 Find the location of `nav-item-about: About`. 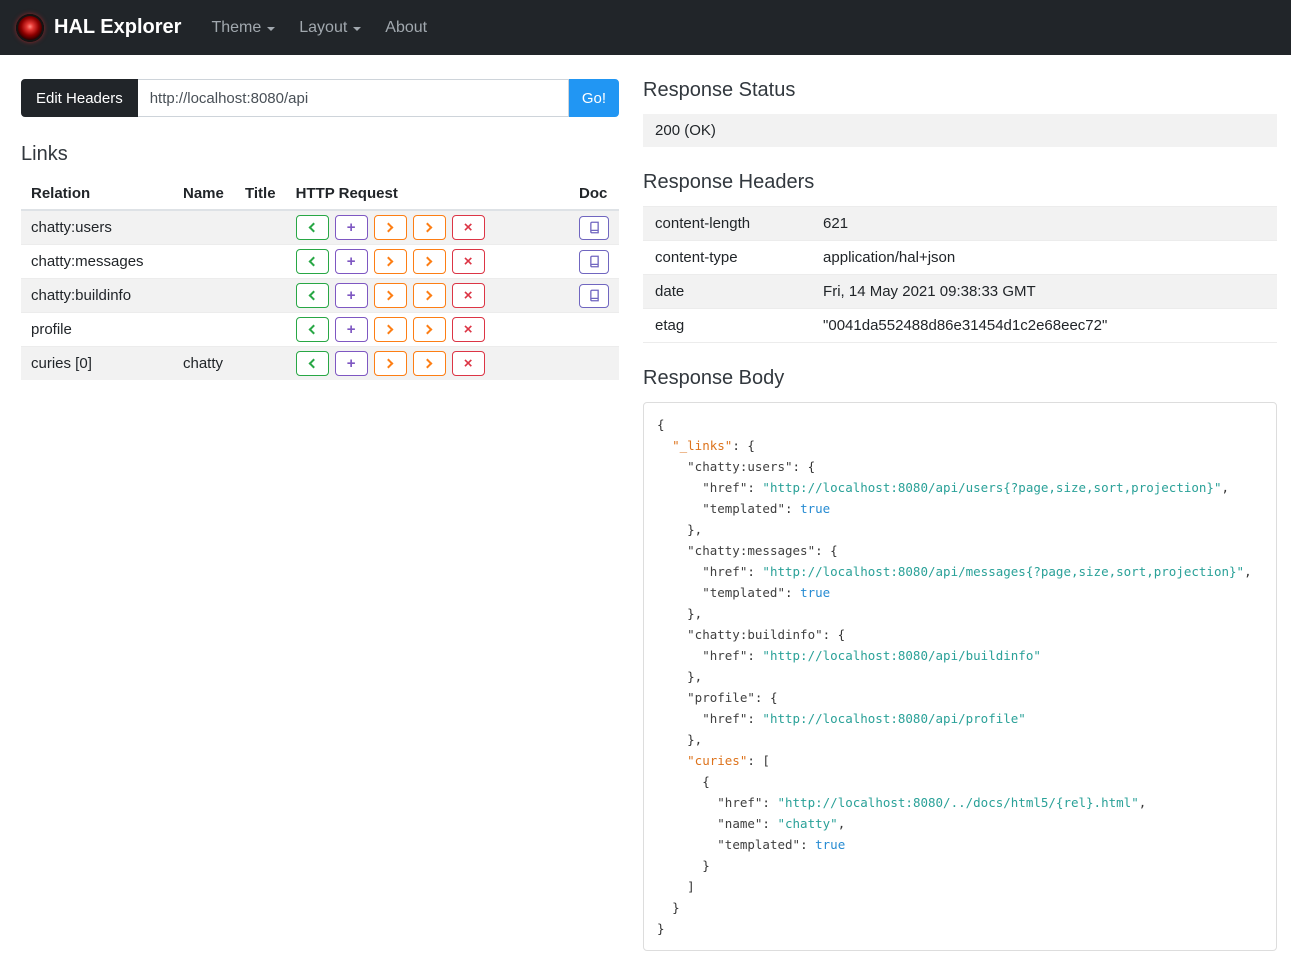

nav-item-about: About is located at coordinates (406, 28).